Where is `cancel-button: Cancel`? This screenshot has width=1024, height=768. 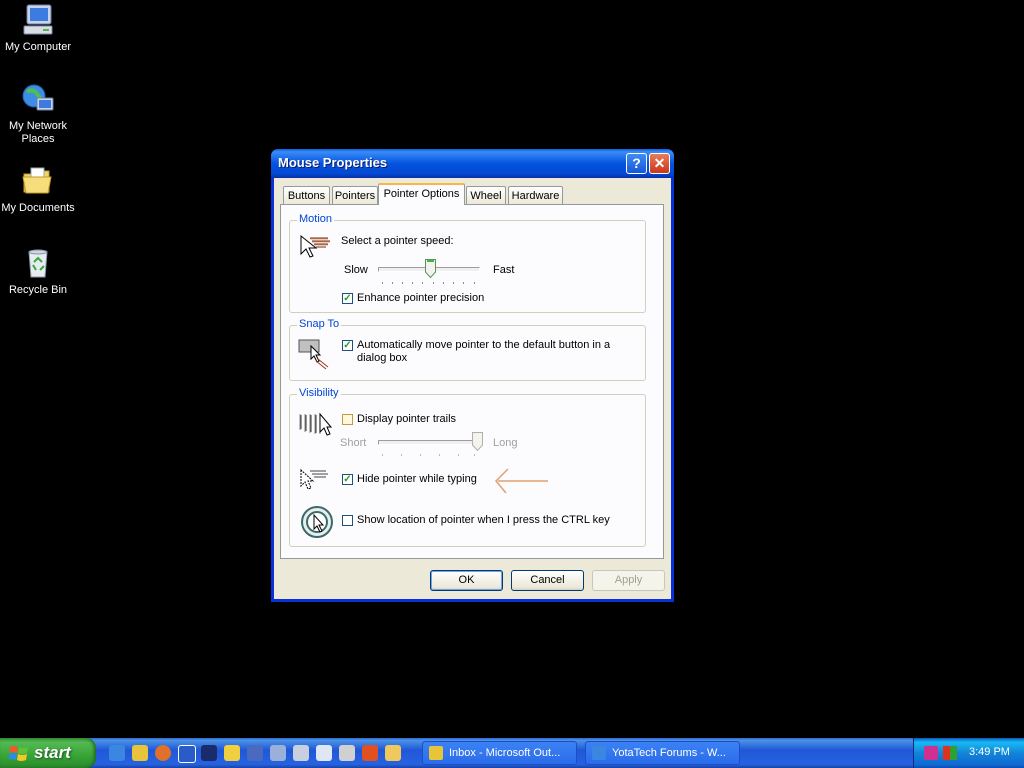
cancel-button: Cancel is located at coordinates (547, 580).